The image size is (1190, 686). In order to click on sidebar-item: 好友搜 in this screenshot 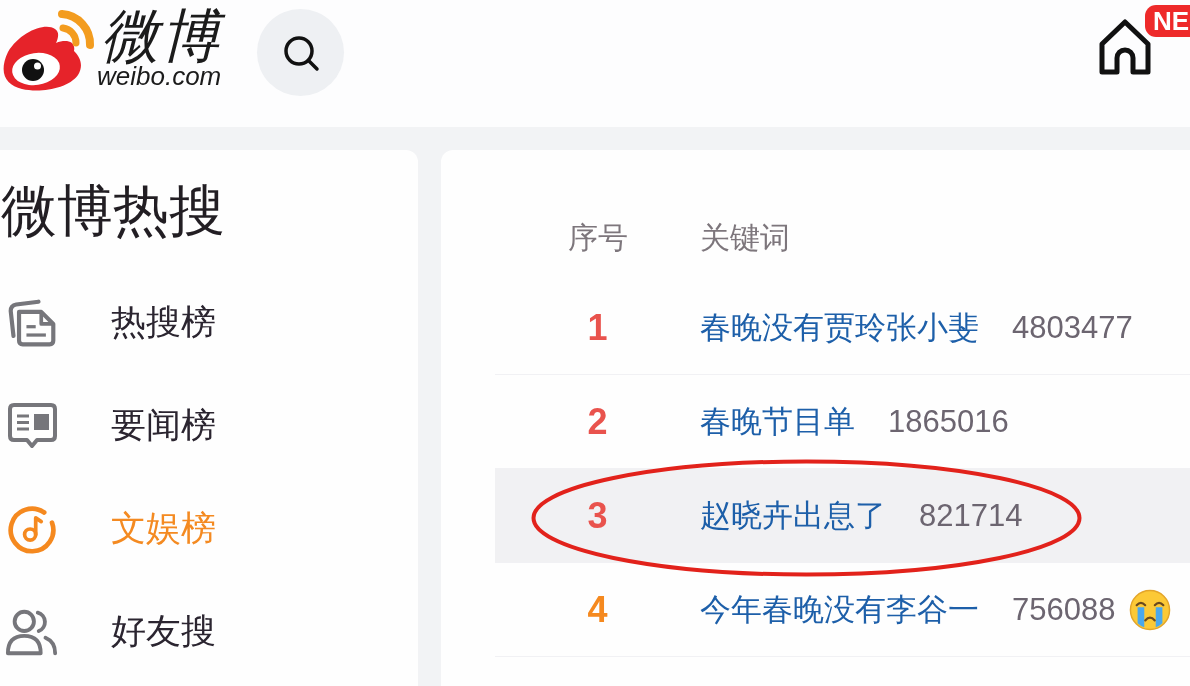, I will do `click(108, 631)`.